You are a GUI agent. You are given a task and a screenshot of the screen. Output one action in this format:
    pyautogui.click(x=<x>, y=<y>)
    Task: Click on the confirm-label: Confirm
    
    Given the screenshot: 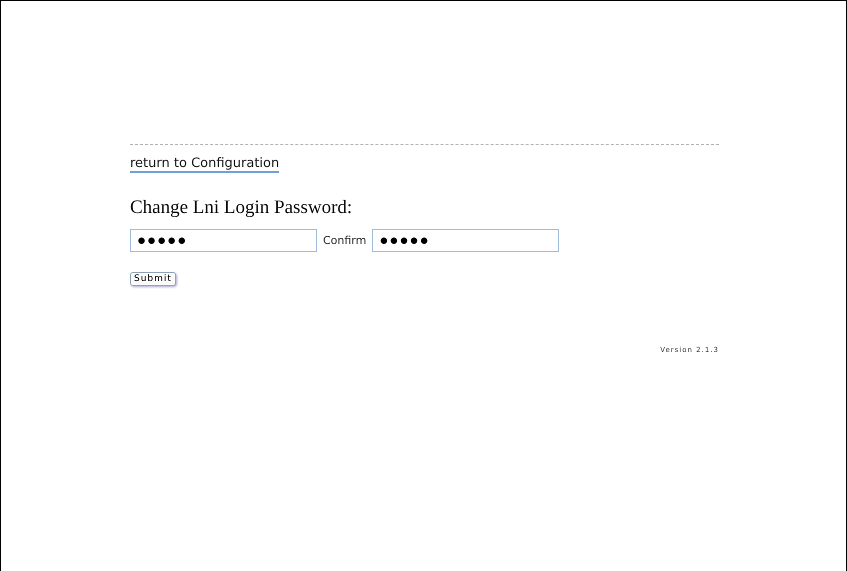 What is the action you would take?
    pyautogui.click(x=344, y=240)
    